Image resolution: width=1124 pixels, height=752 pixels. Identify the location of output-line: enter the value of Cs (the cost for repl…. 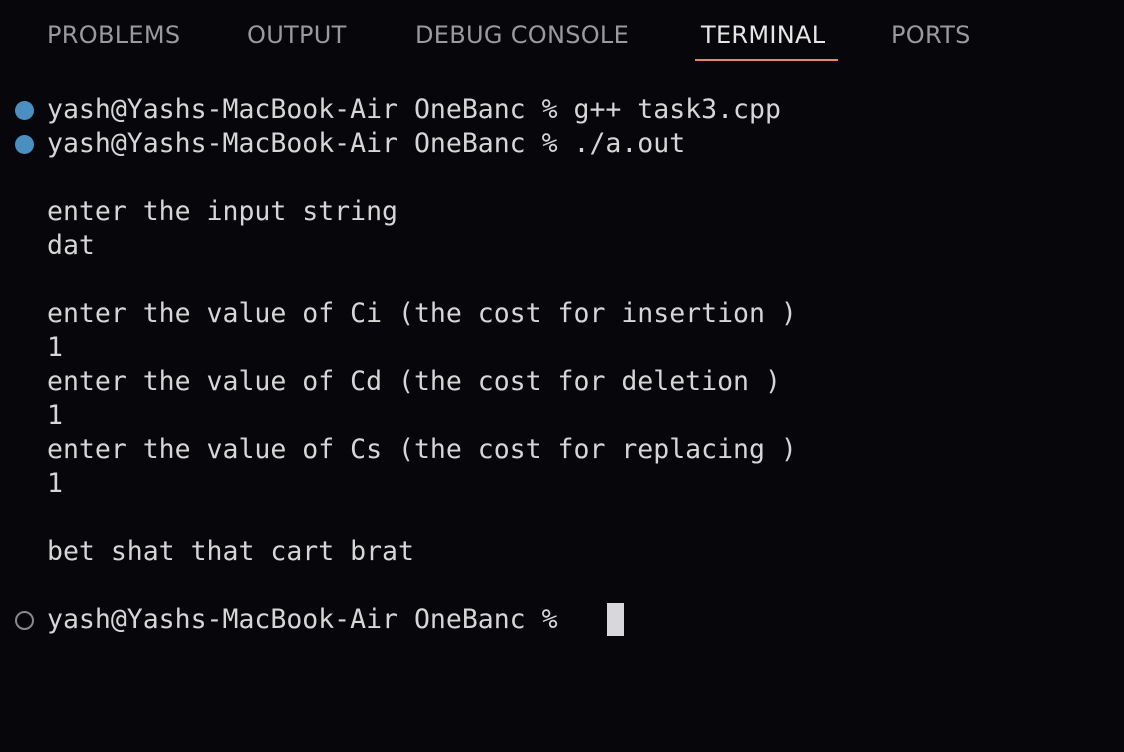
(422, 449).